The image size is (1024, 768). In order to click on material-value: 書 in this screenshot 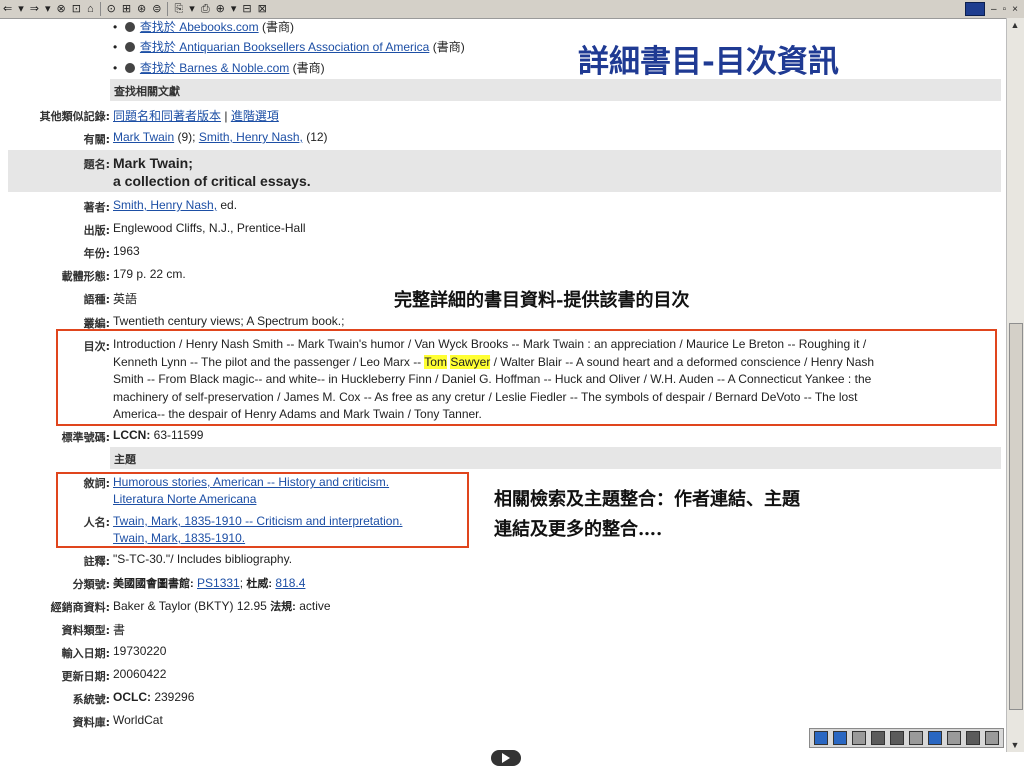, I will do `click(119, 630)`.